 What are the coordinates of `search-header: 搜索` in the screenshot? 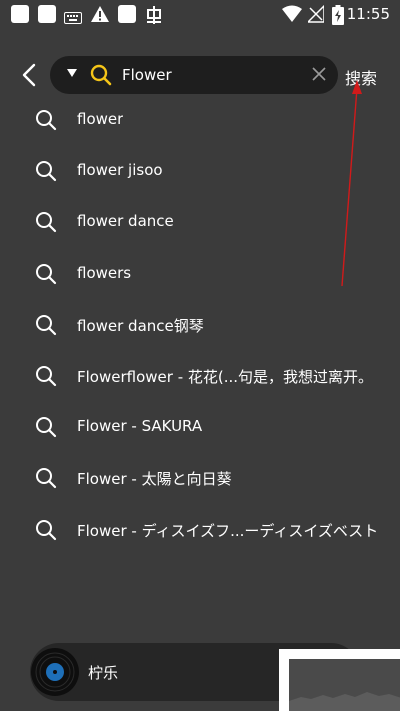 It's located at (200, 75).